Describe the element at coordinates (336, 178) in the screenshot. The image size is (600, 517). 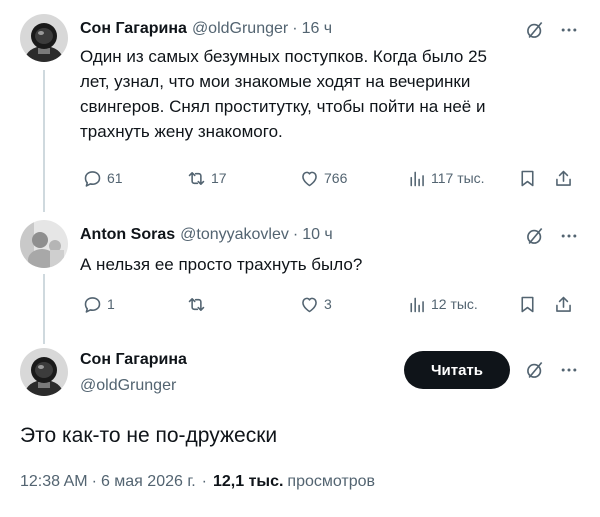
I see `like-count: 766` at that location.